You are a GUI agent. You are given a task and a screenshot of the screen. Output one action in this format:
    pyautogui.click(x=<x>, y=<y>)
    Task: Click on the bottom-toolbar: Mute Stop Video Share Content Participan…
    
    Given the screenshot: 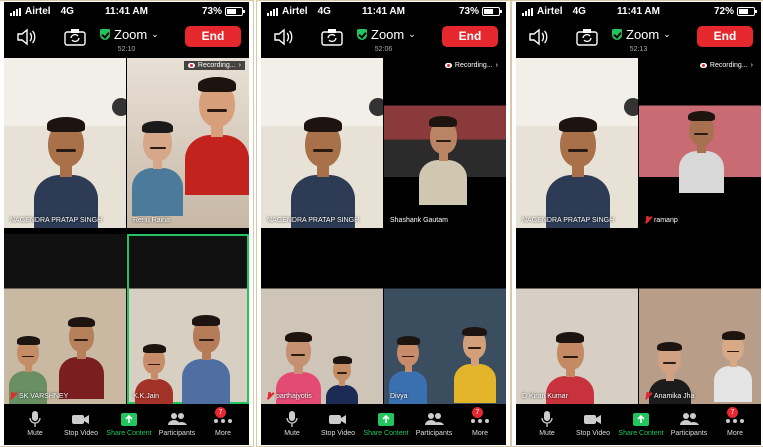 What is the action you would take?
    pyautogui.click(x=638, y=425)
    